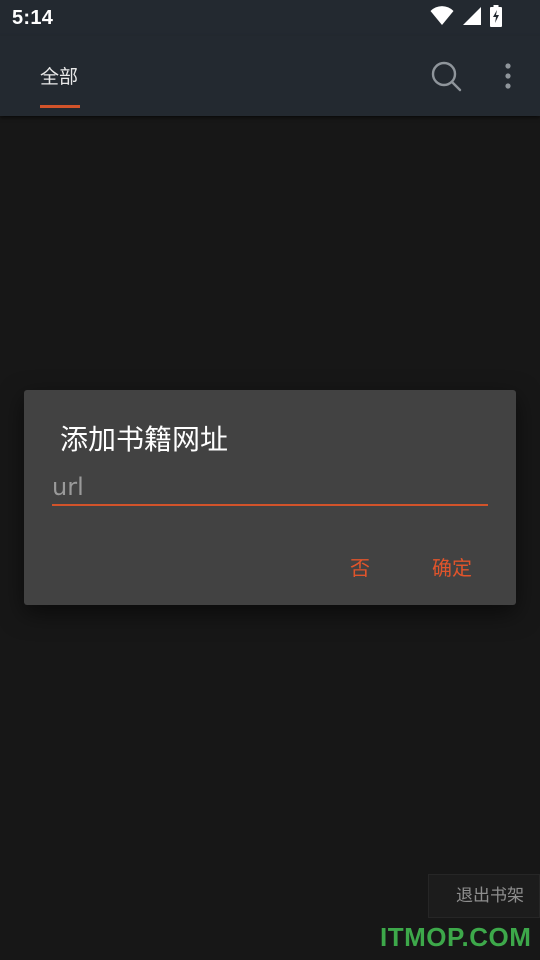 The height and width of the screenshot is (960, 540). Describe the element at coordinates (508, 76) in the screenshot. I see `more-vert-icon` at that location.